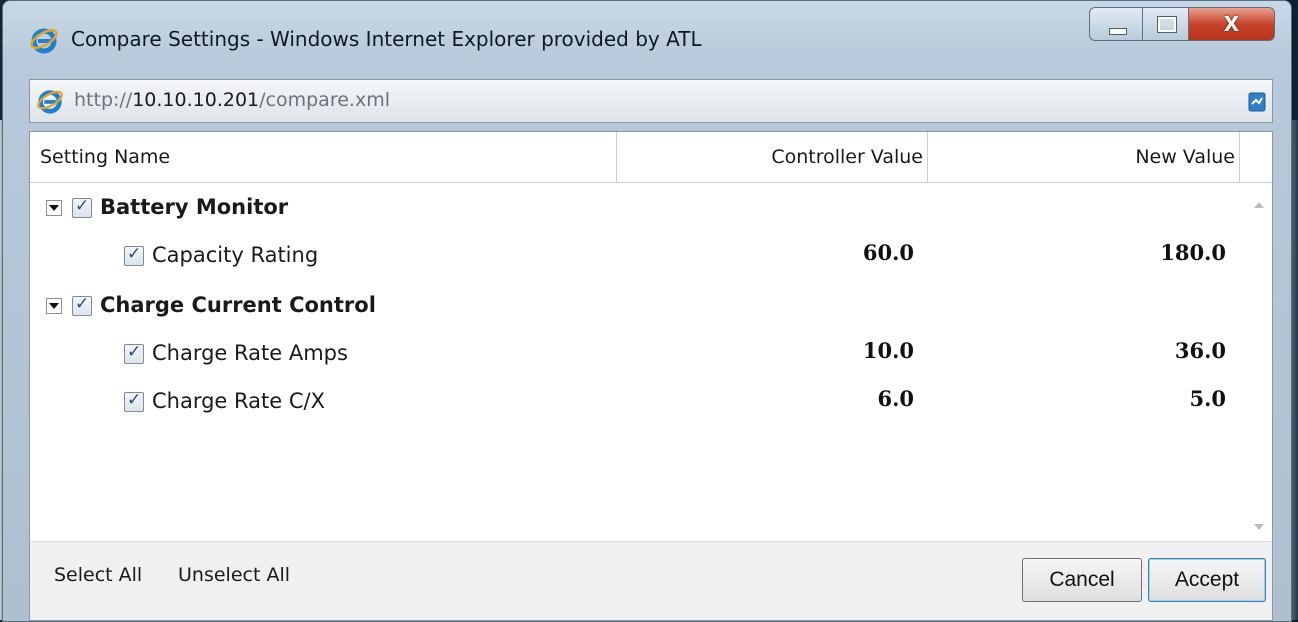  Describe the element at coordinates (1082, 580) in the screenshot. I see `cancel-button: Cancel` at that location.